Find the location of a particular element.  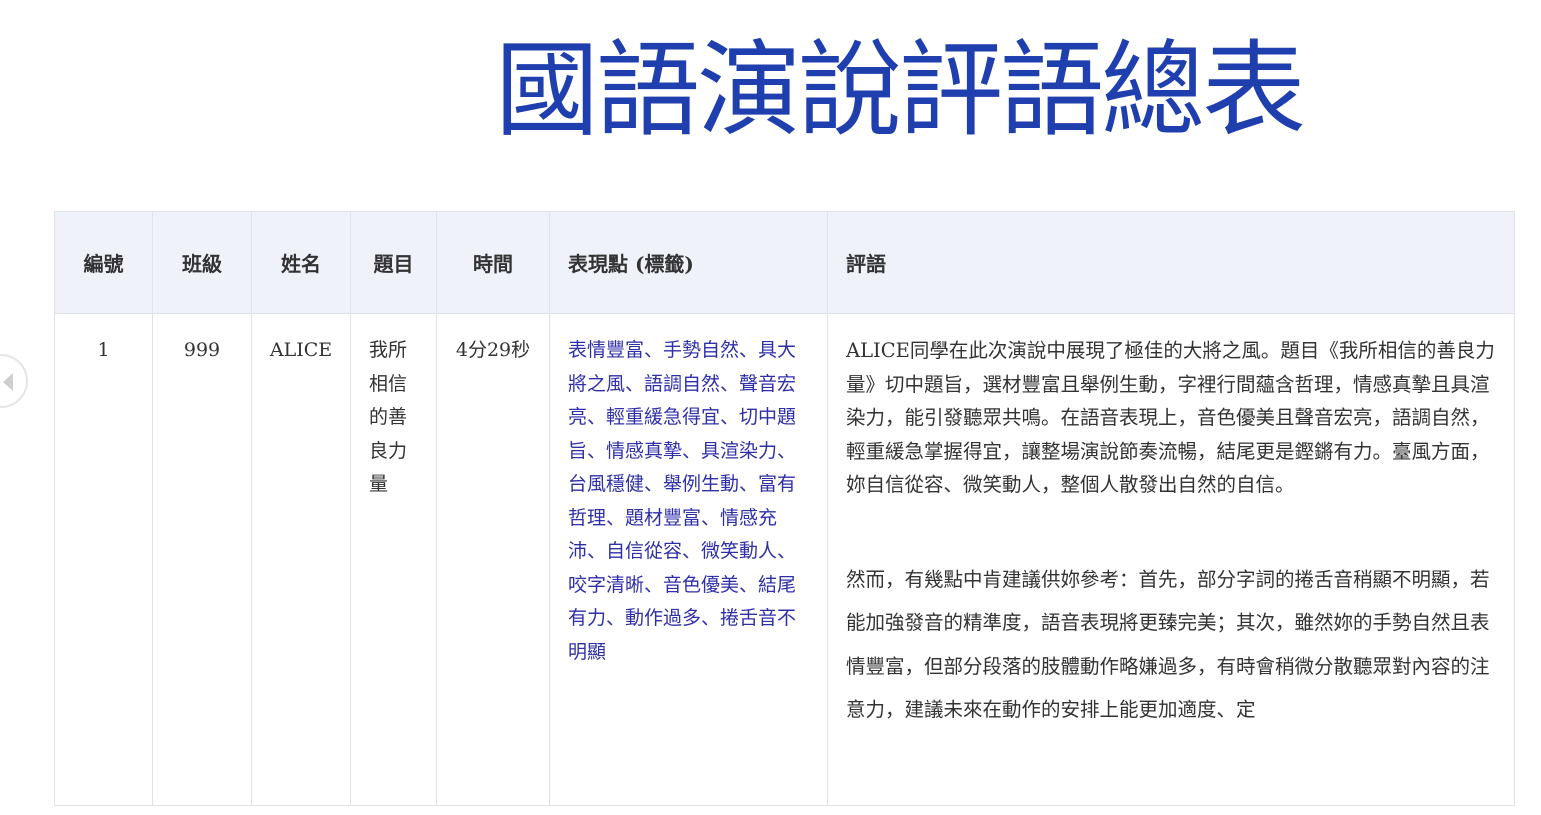

table-header-row: 編號 班級 姓名 題目 時間 表現點 (標籤) 評語 is located at coordinates (784, 262).